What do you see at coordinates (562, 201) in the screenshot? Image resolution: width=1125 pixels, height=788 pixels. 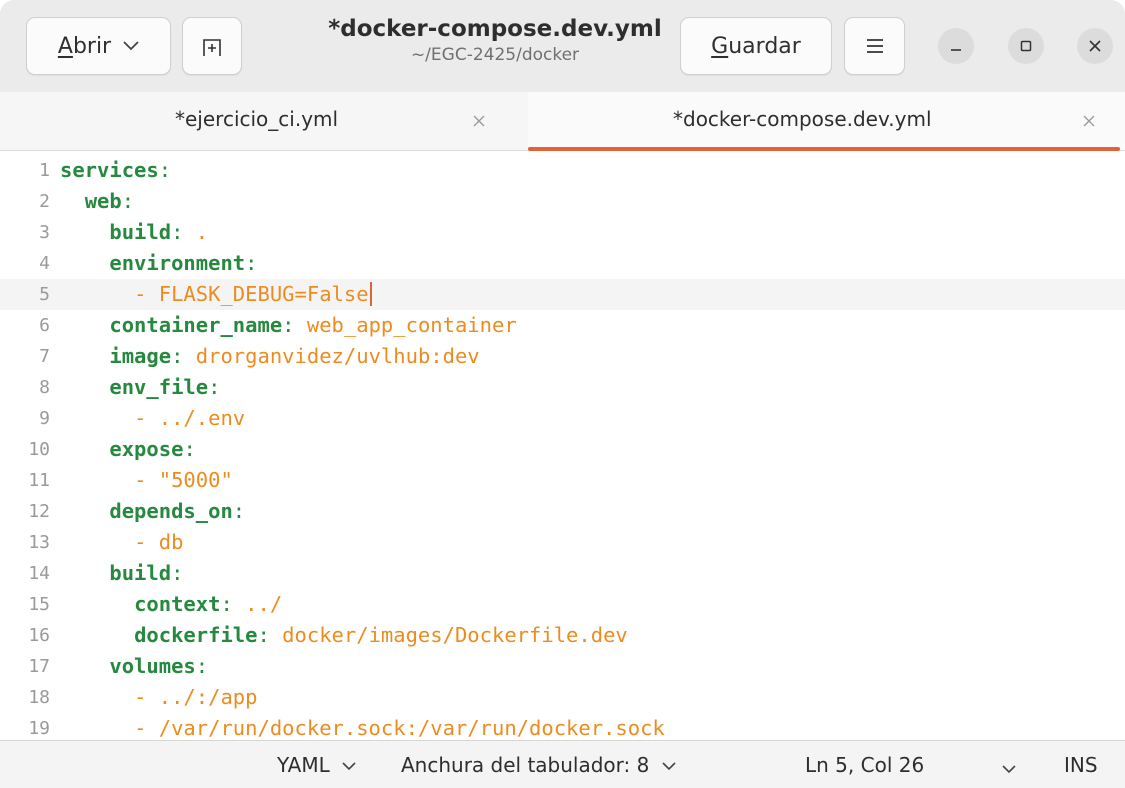 I see `code-line: 2 web:` at bounding box center [562, 201].